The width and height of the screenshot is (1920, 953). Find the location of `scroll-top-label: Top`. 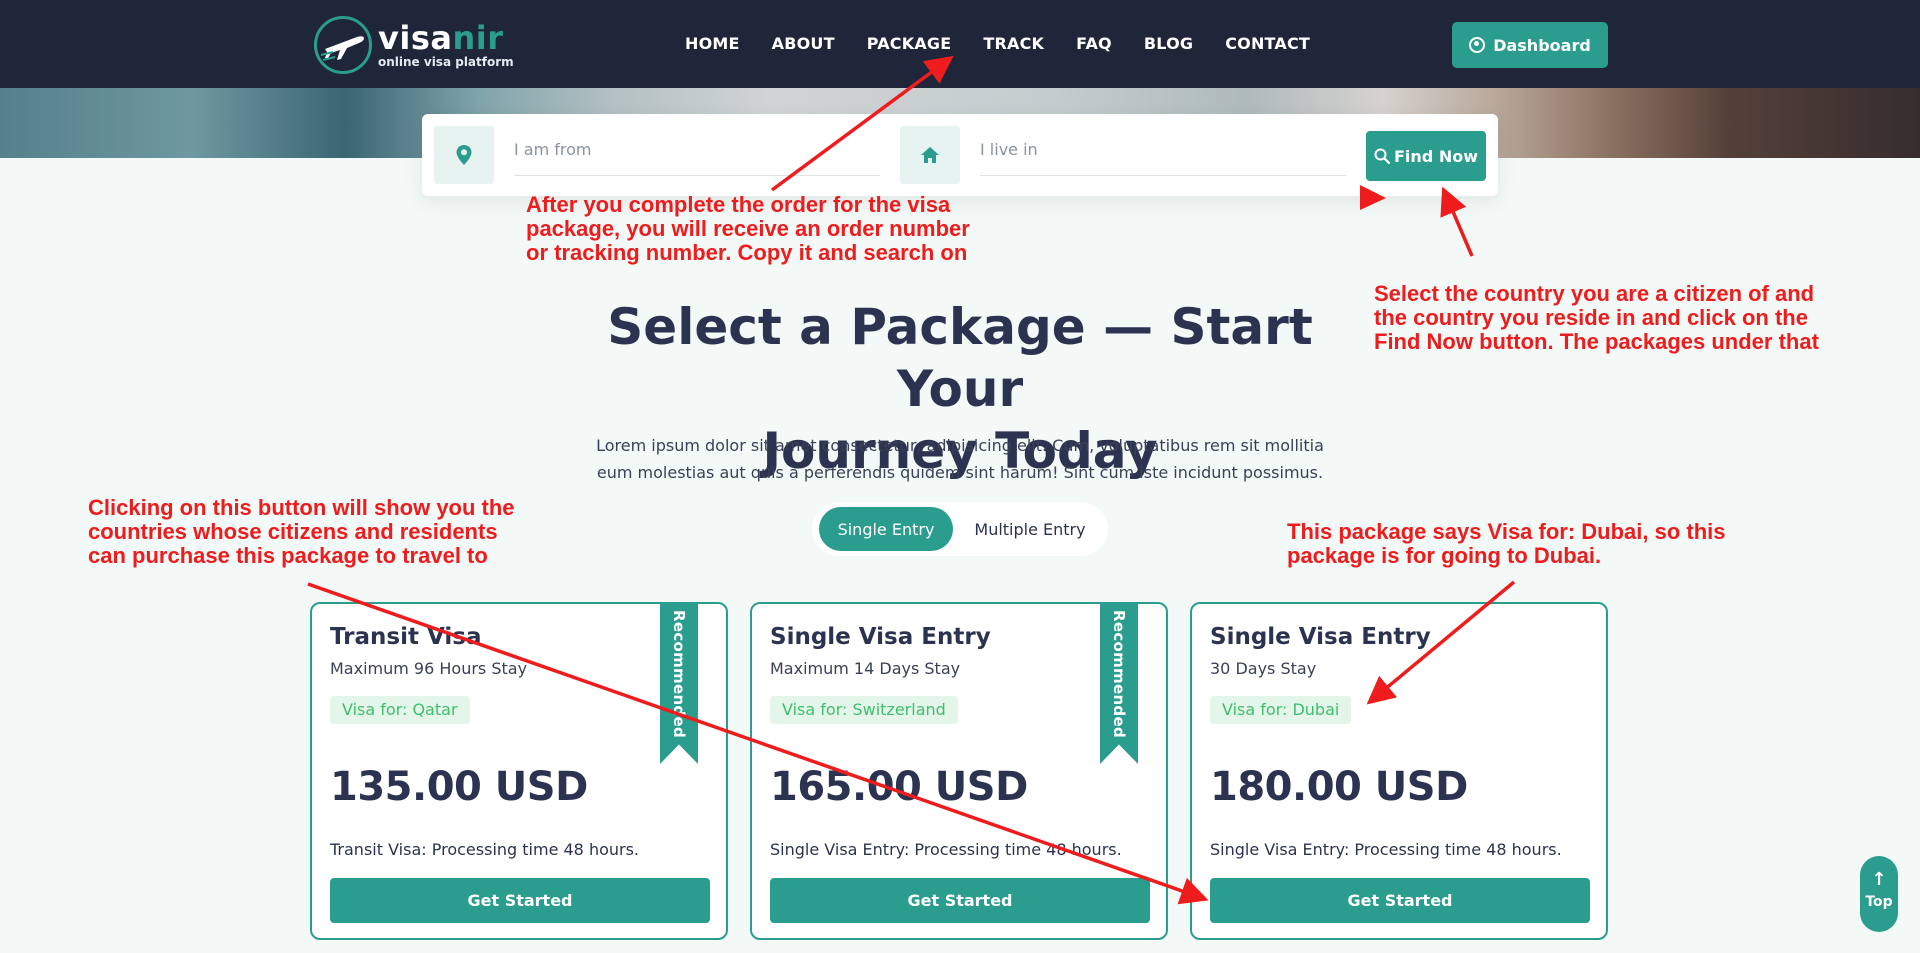

scroll-top-label: Top is located at coordinates (1879, 902).